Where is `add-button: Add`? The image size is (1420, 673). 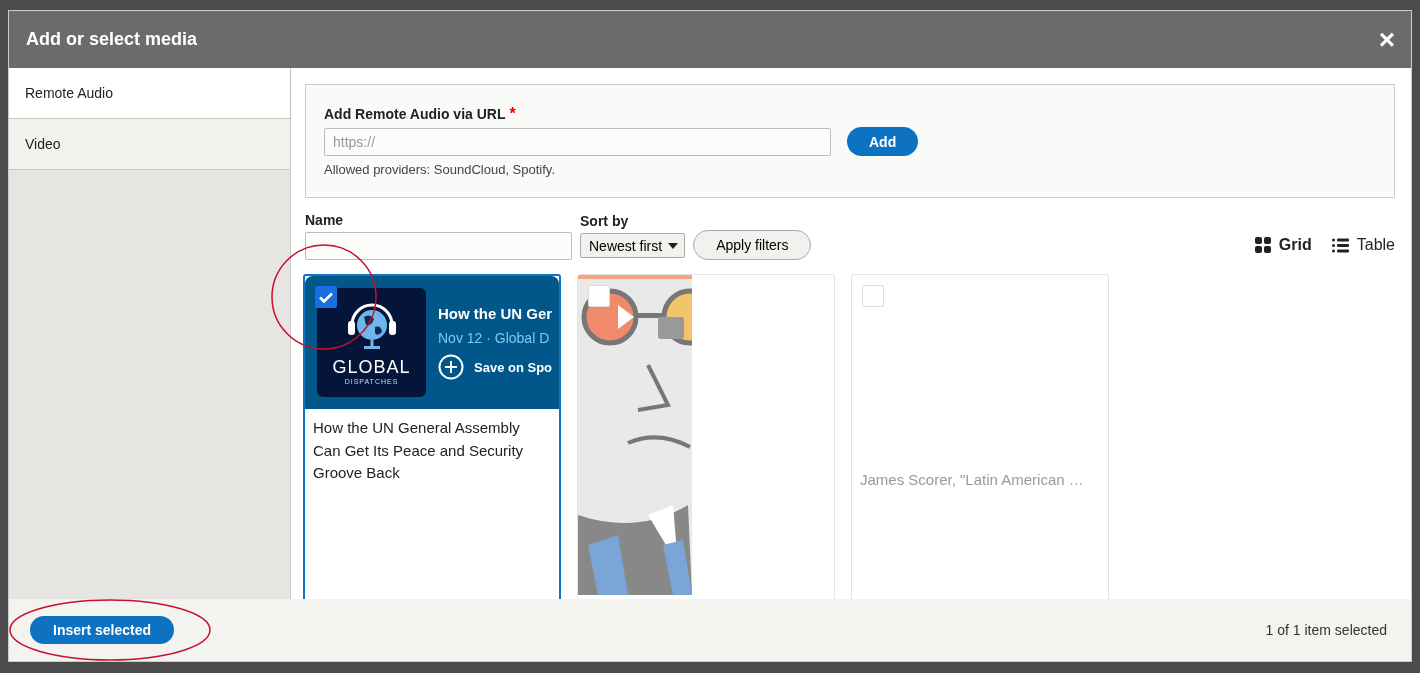 add-button: Add is located at coordinates (883, 141).